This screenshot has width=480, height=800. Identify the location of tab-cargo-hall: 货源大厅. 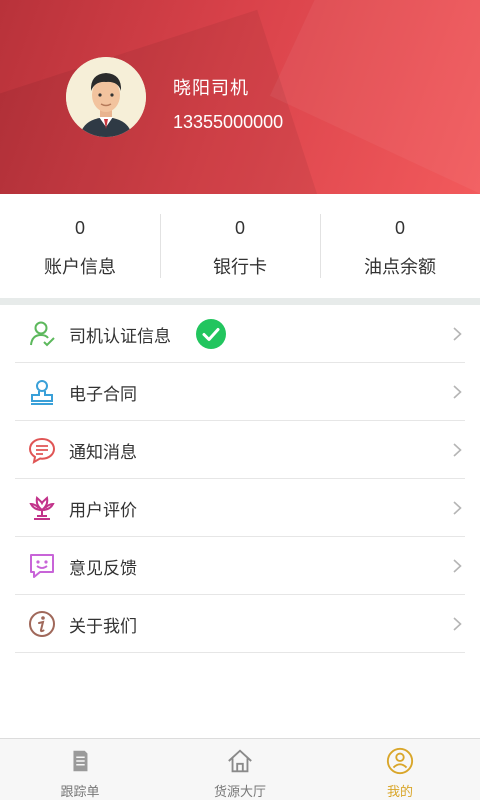
(240, 769).